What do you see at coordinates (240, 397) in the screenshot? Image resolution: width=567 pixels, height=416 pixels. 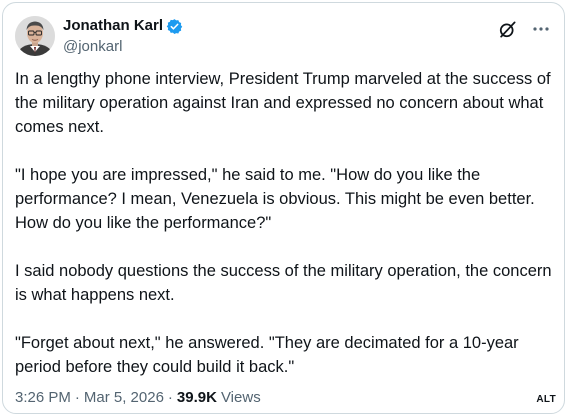 I see `views-label: Views` at bounding box center [240, 397].